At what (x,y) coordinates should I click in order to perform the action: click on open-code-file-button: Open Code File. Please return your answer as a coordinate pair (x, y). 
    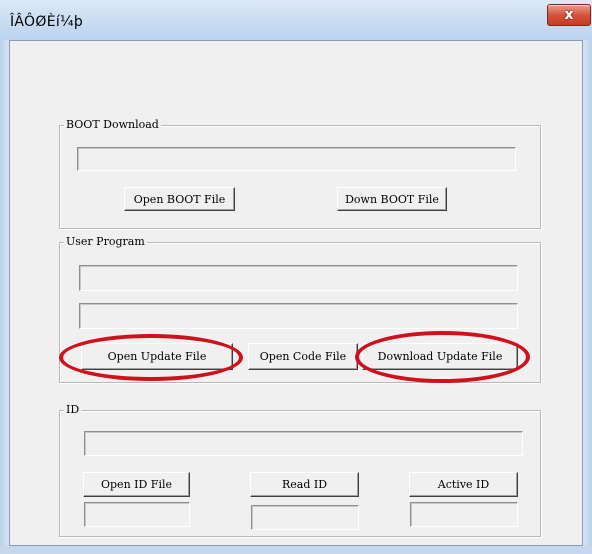
    Looking at the image, I should click on (303, 356).